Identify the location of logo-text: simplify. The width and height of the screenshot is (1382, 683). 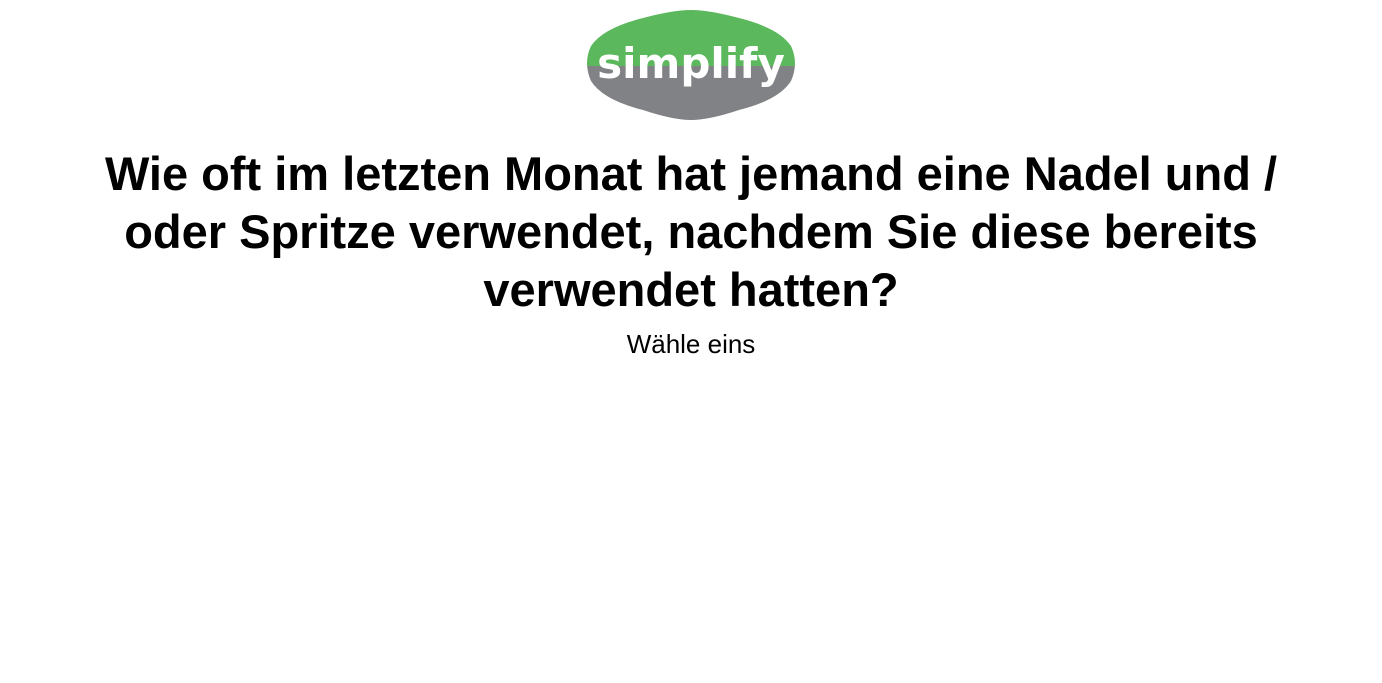
(691, 63).